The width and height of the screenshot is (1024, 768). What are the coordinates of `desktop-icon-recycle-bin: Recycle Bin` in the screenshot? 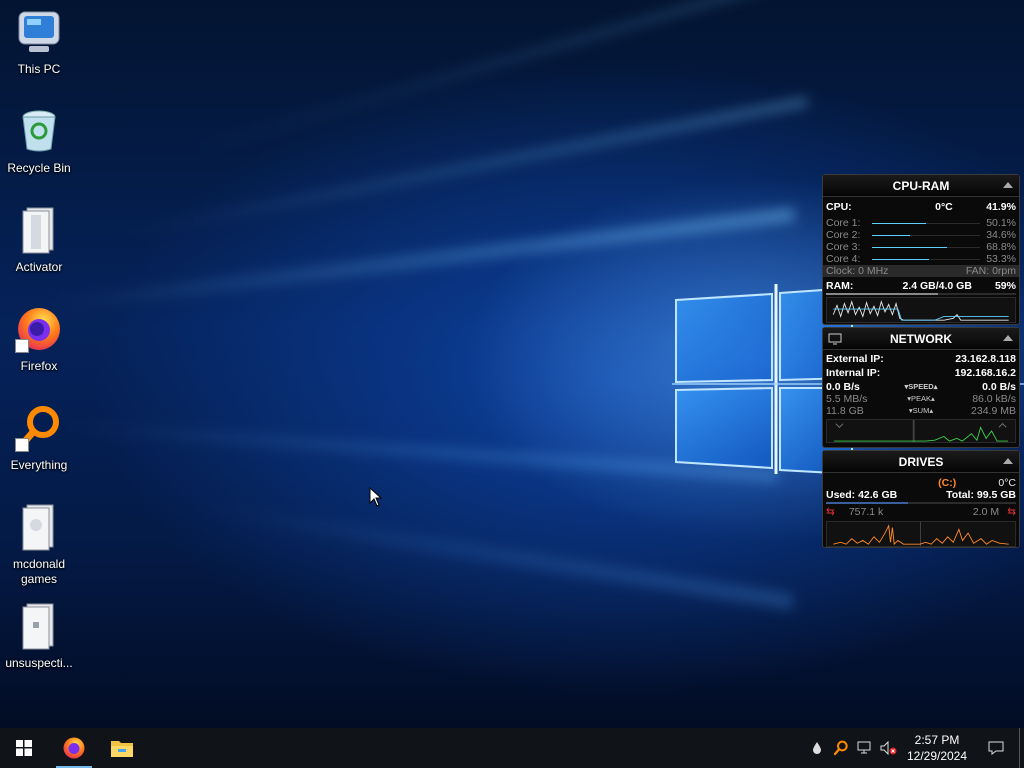 It's located at (39, 149).